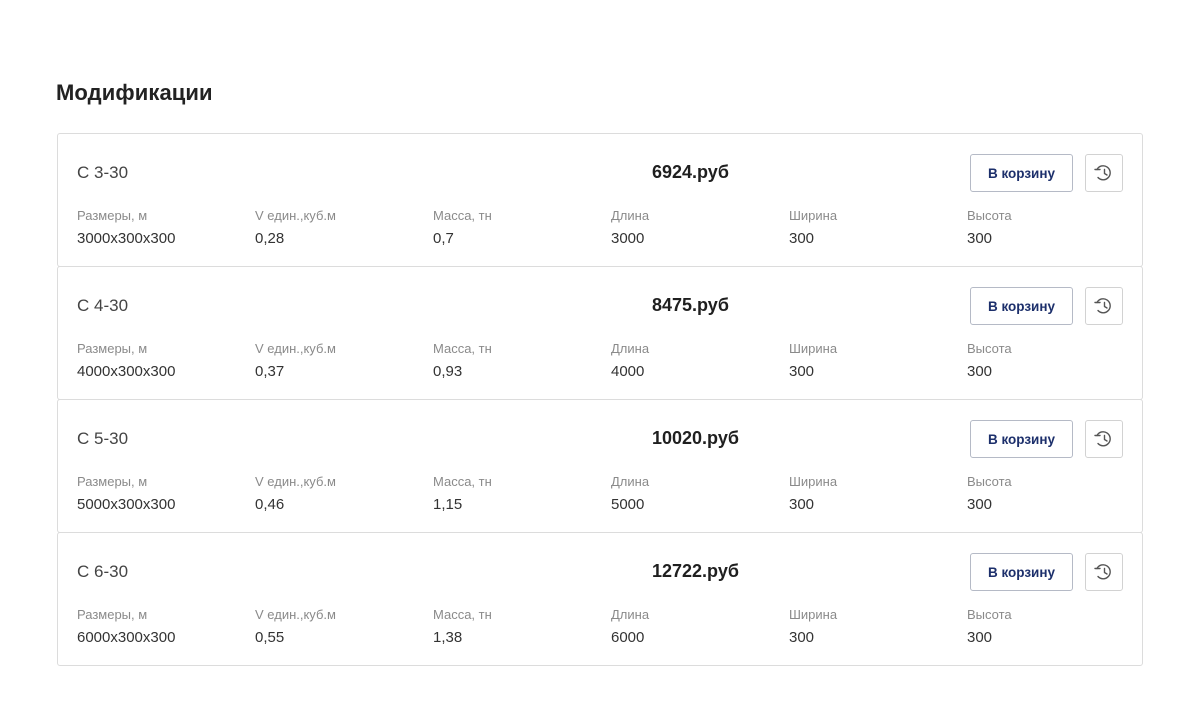 The width and height of the screenshot is (1200, 726). What do you see at coordinates (270, 637) in the screenshot?
I see `spec-value: 0,55` at bounding box center [270, 637].